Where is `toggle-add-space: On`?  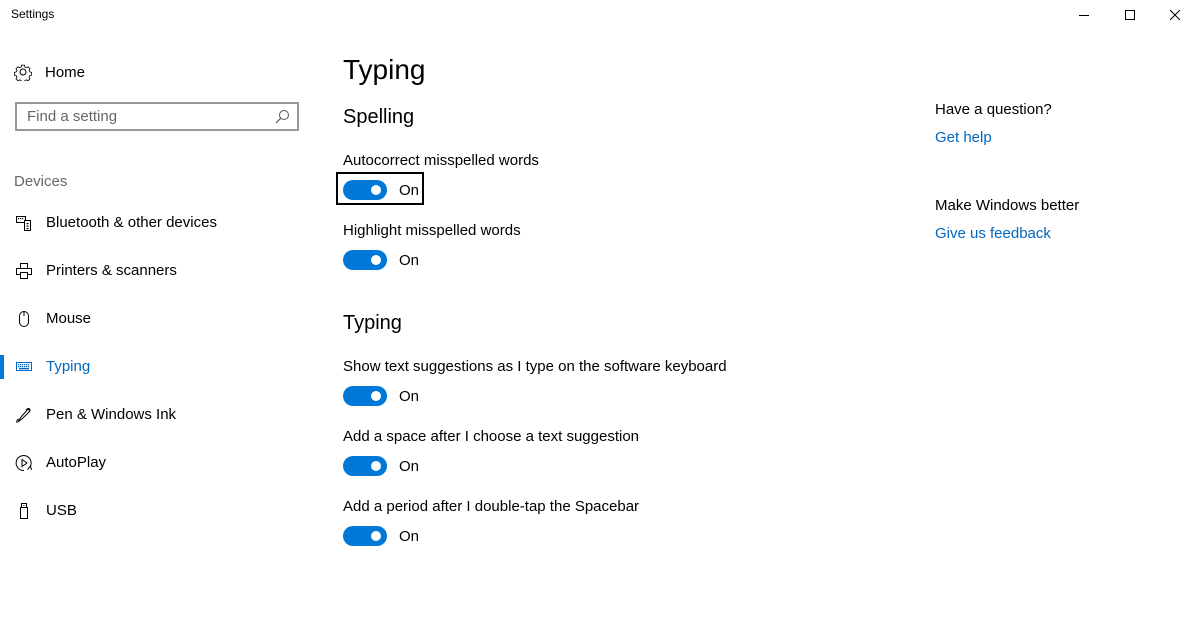
toggle-add-space: On is located at coordinates (381, 466).